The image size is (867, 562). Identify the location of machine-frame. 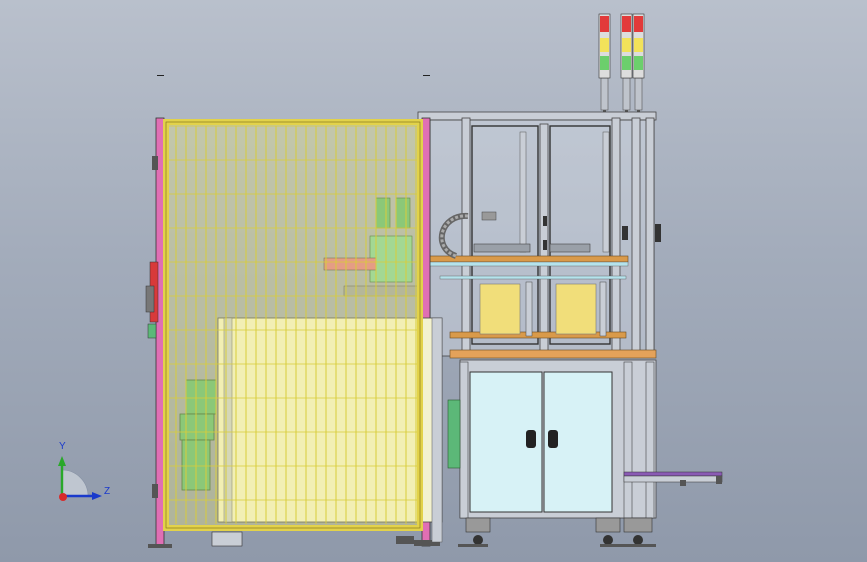
(539, 234).